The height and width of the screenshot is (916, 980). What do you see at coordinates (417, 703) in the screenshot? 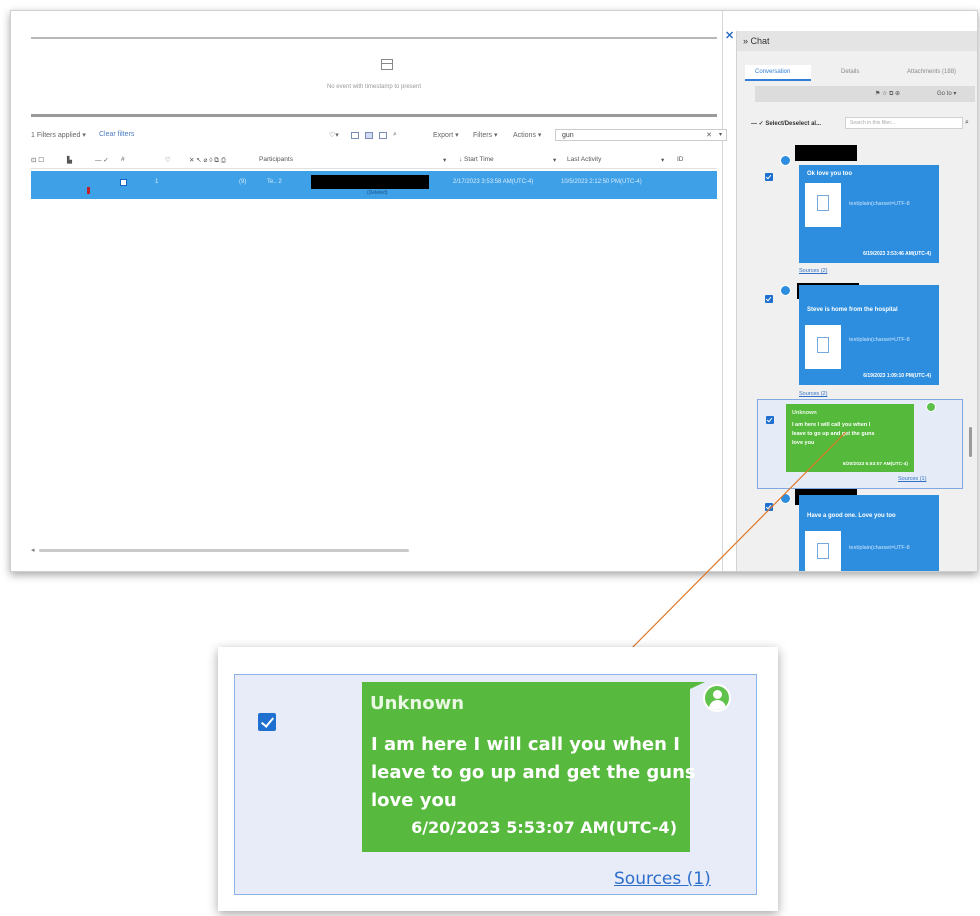
I see `sender-name: Unknown` at bounding box center [417, 703].